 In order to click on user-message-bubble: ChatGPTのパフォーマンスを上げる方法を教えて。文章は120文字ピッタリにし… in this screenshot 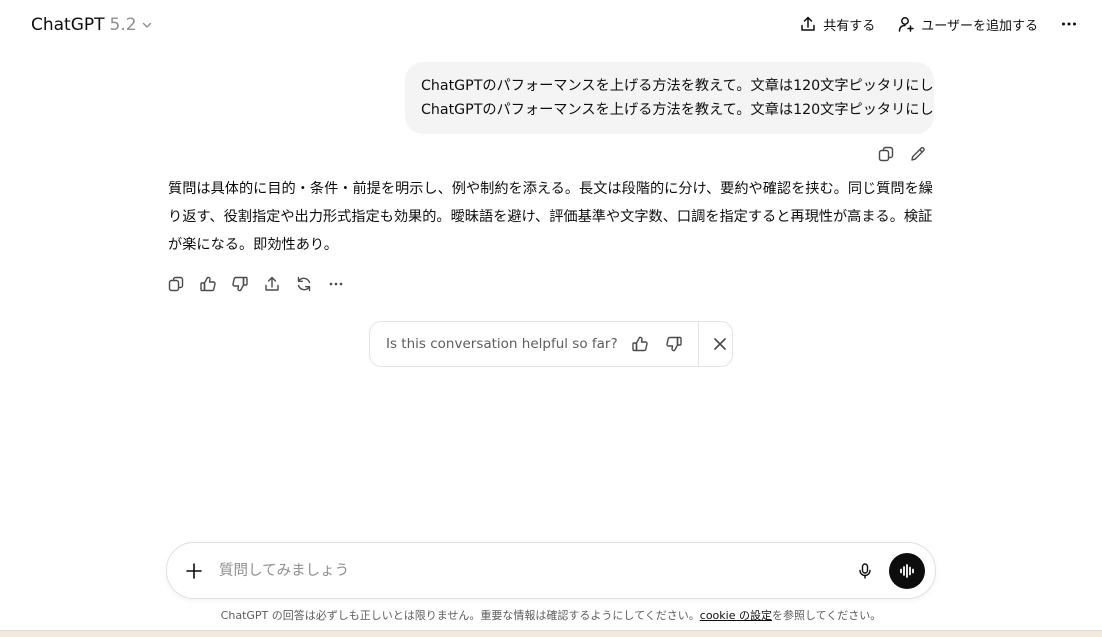, I will do `click(669, 98)`.